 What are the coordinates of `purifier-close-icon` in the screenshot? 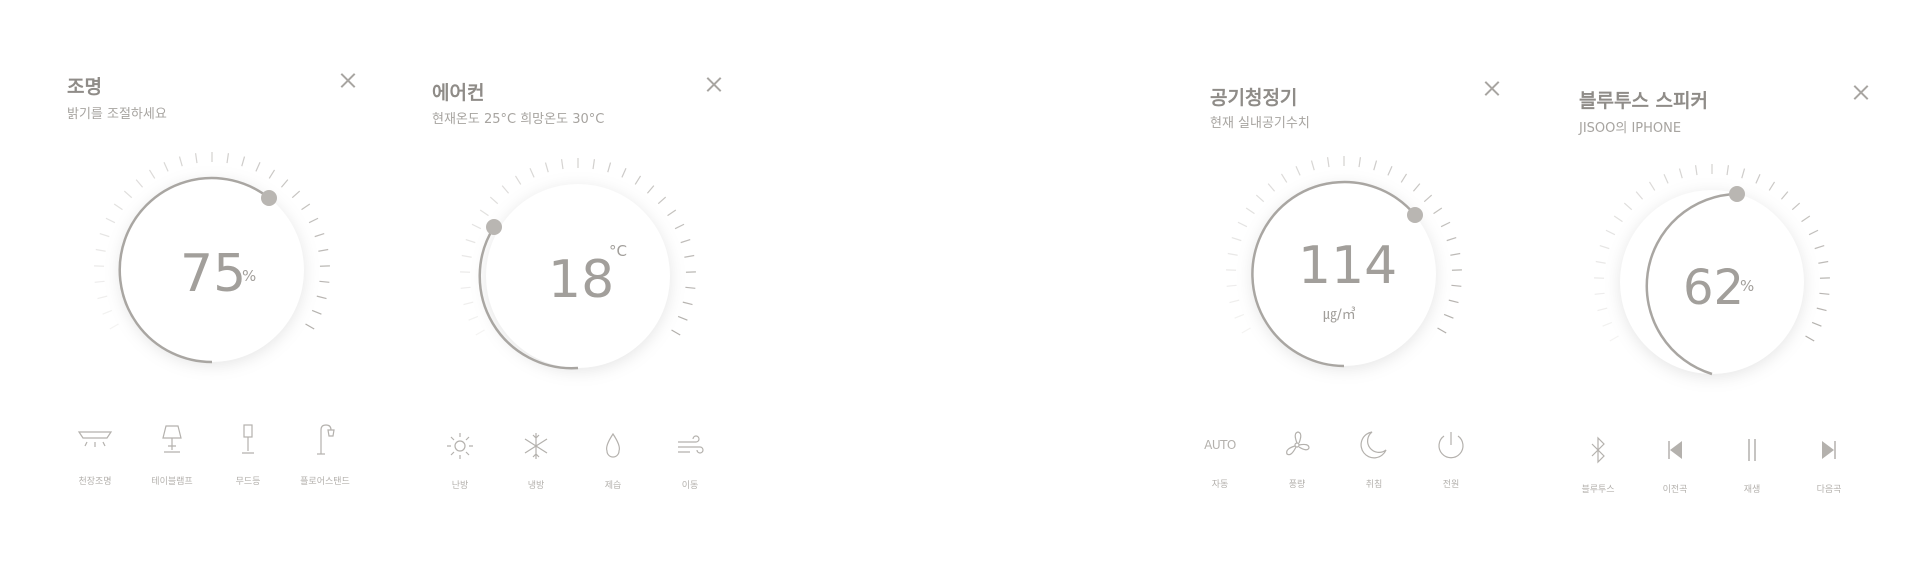 It's located at (1492, 88).